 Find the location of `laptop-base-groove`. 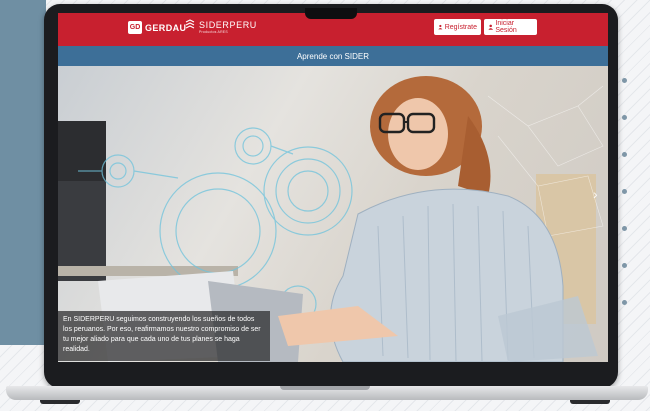

laptop-base-groove is located at coordinates (325, 388).